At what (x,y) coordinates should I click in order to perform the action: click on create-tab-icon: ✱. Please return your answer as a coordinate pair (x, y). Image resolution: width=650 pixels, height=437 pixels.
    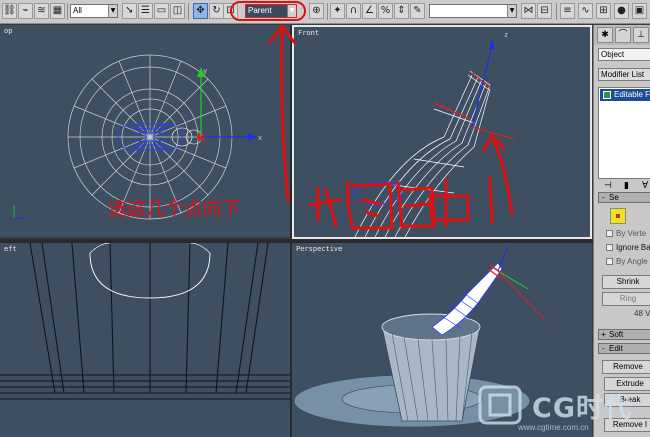
    Looking at the image, I should click on (605, 35).